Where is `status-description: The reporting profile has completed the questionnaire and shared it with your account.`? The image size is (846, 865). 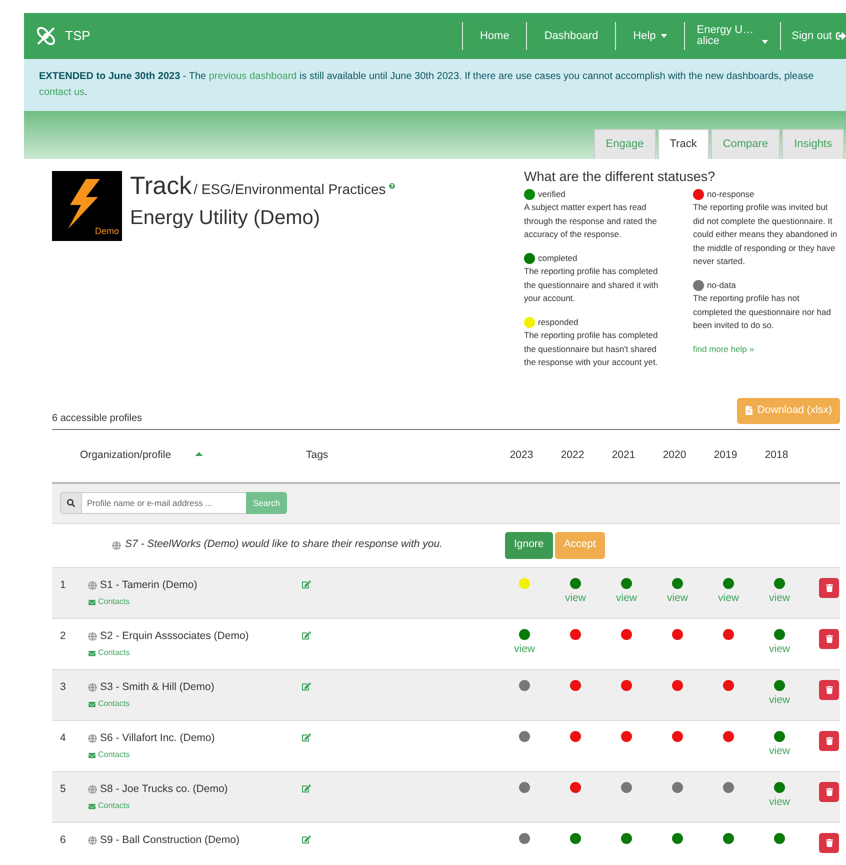 status-description: The reporting profile has completed the questionnaire and shared it with your account. is located at coordinates (592, 285).